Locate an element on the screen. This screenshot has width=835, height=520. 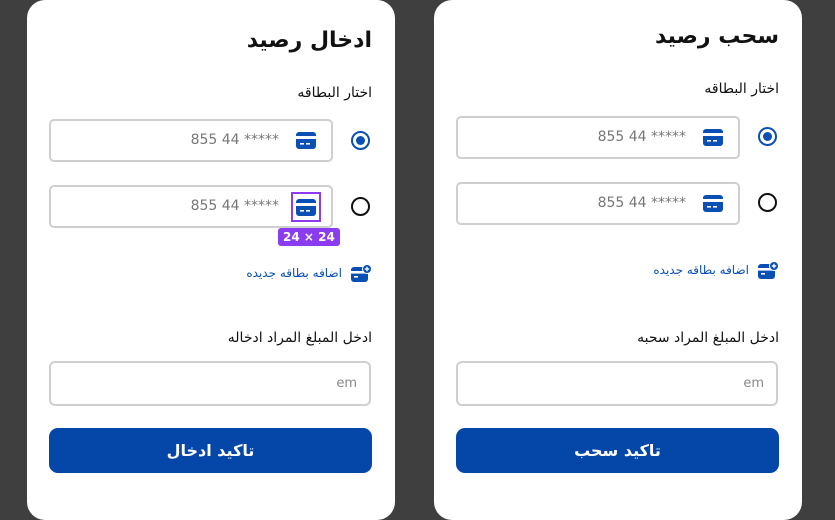
dimension-badge: 24 × 24 is located at coordinates (309, 237).